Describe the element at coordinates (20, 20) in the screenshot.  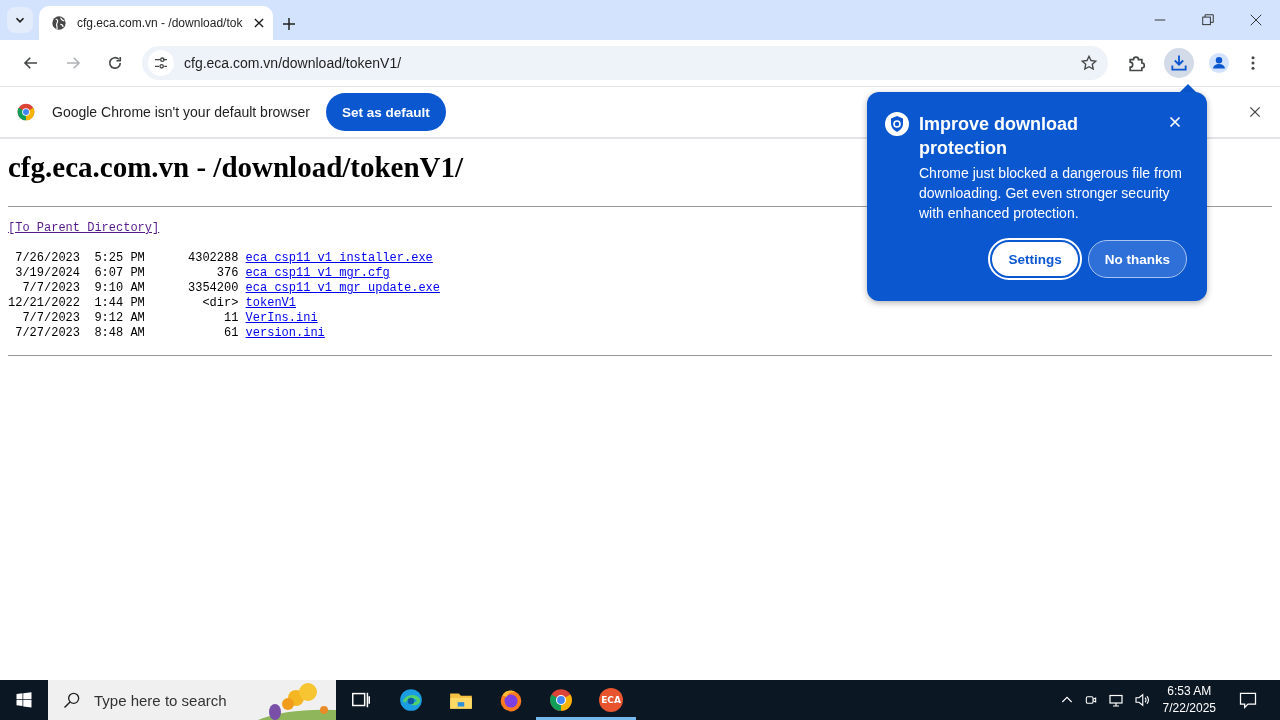
I see `tab-search-button` at that location.